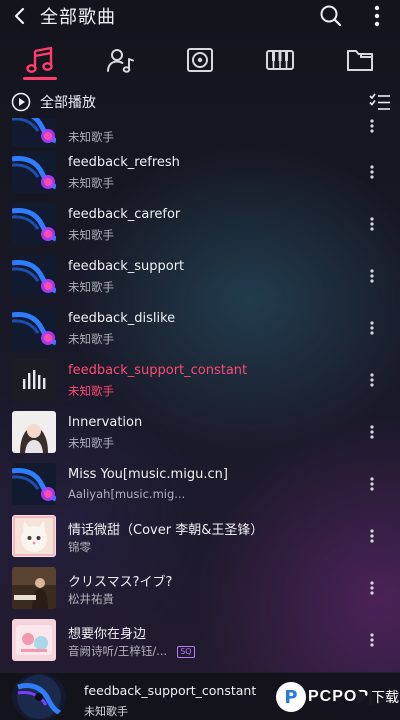 Image resolution: width=400 pixels, height=720 pixels. I want to click on song-title: 情话微甜（Cover 李朝&王圣锋）, so click(166, 530).